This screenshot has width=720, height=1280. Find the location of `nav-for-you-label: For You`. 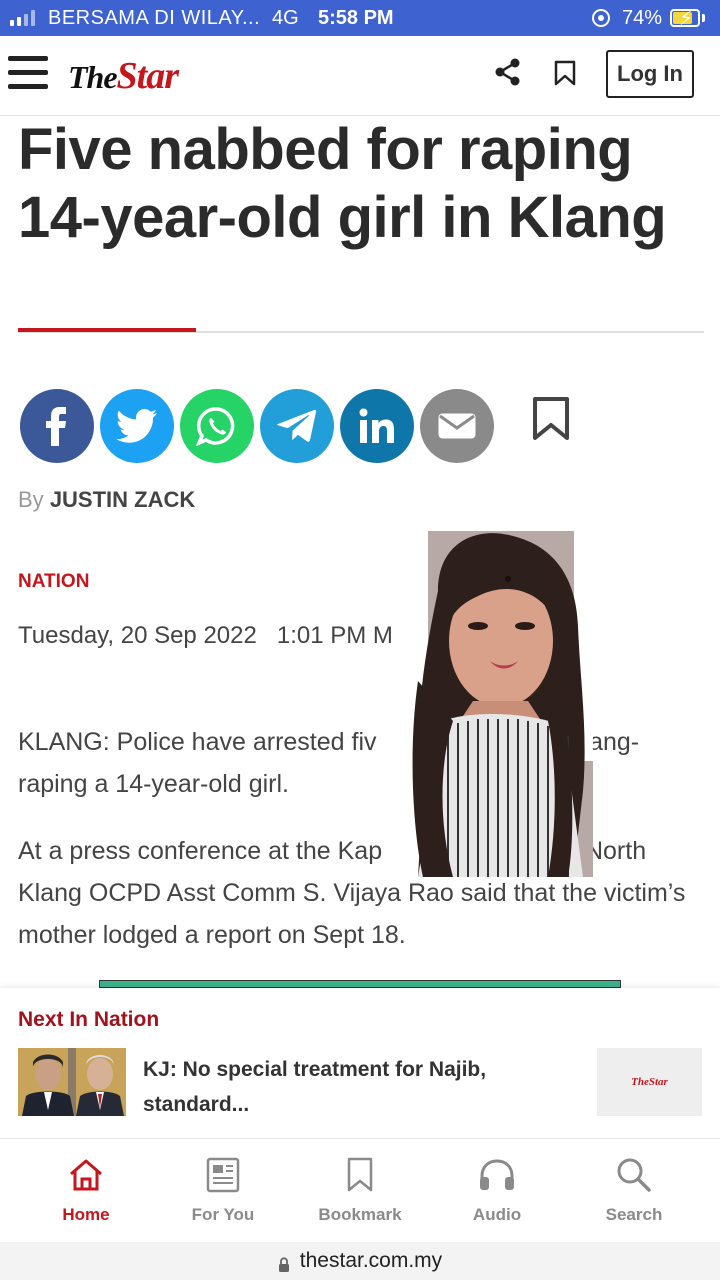

nav-for-you-label: For You is located at coordinates (223, 1214).